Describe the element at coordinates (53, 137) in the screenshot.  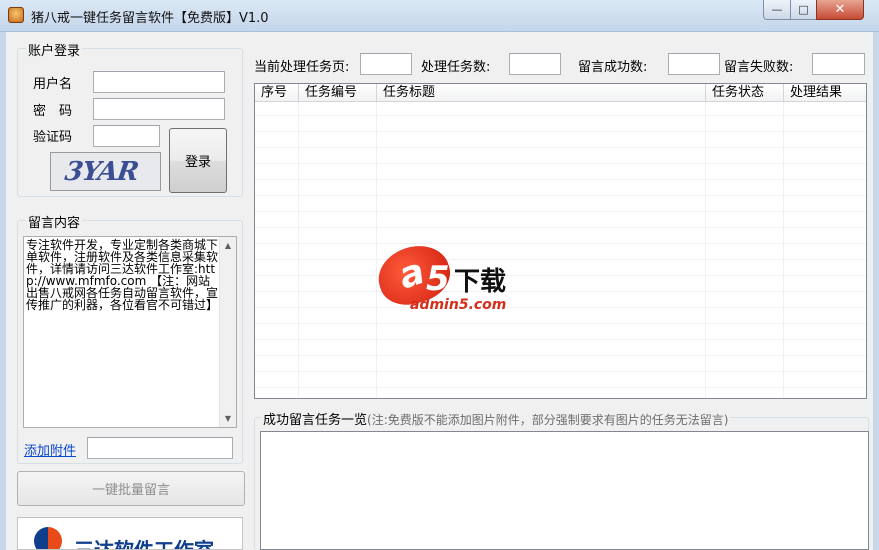
I see `captcha-label: 验证码` at that location.